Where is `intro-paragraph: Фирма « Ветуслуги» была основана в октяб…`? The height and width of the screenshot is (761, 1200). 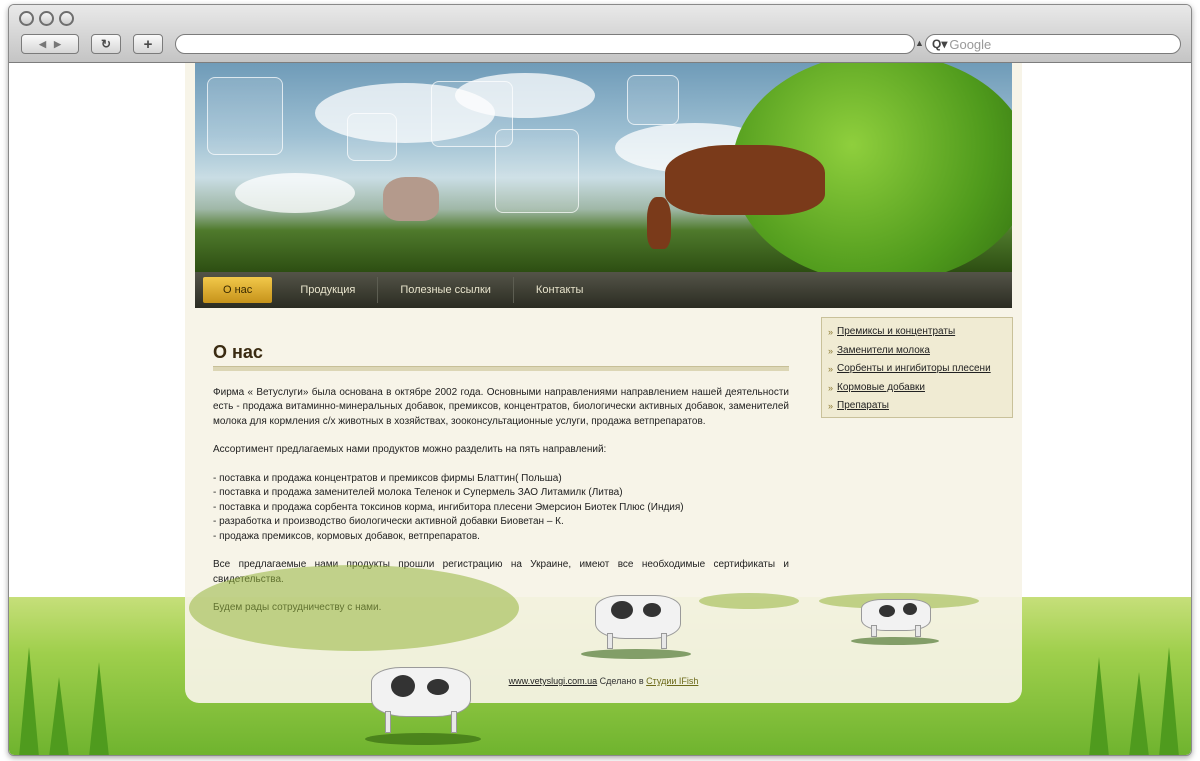 intro-paragraph: Фирма « Ветуслуги» была основана в октяб… is located at coordinates (501, 406).